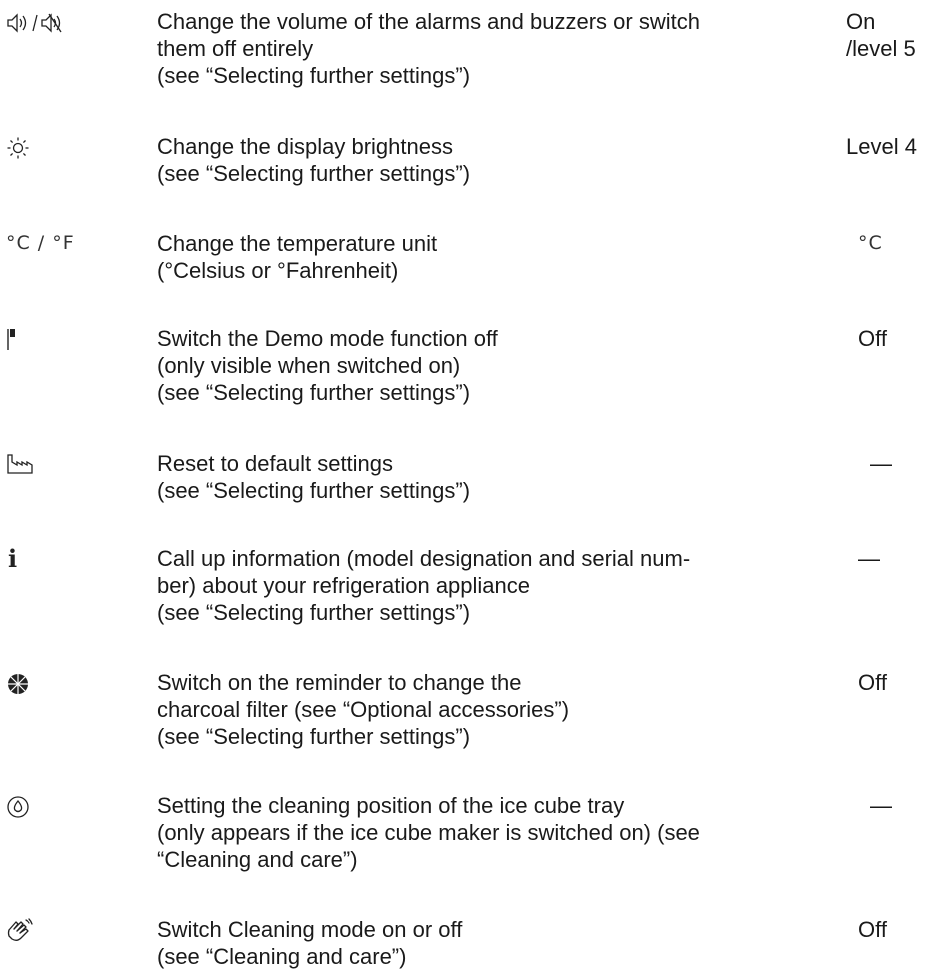 Image resolution: width=939 pixels, height=973 pixels. I want to click on desc-line: “Cleaning and care”), so click(257, 859).